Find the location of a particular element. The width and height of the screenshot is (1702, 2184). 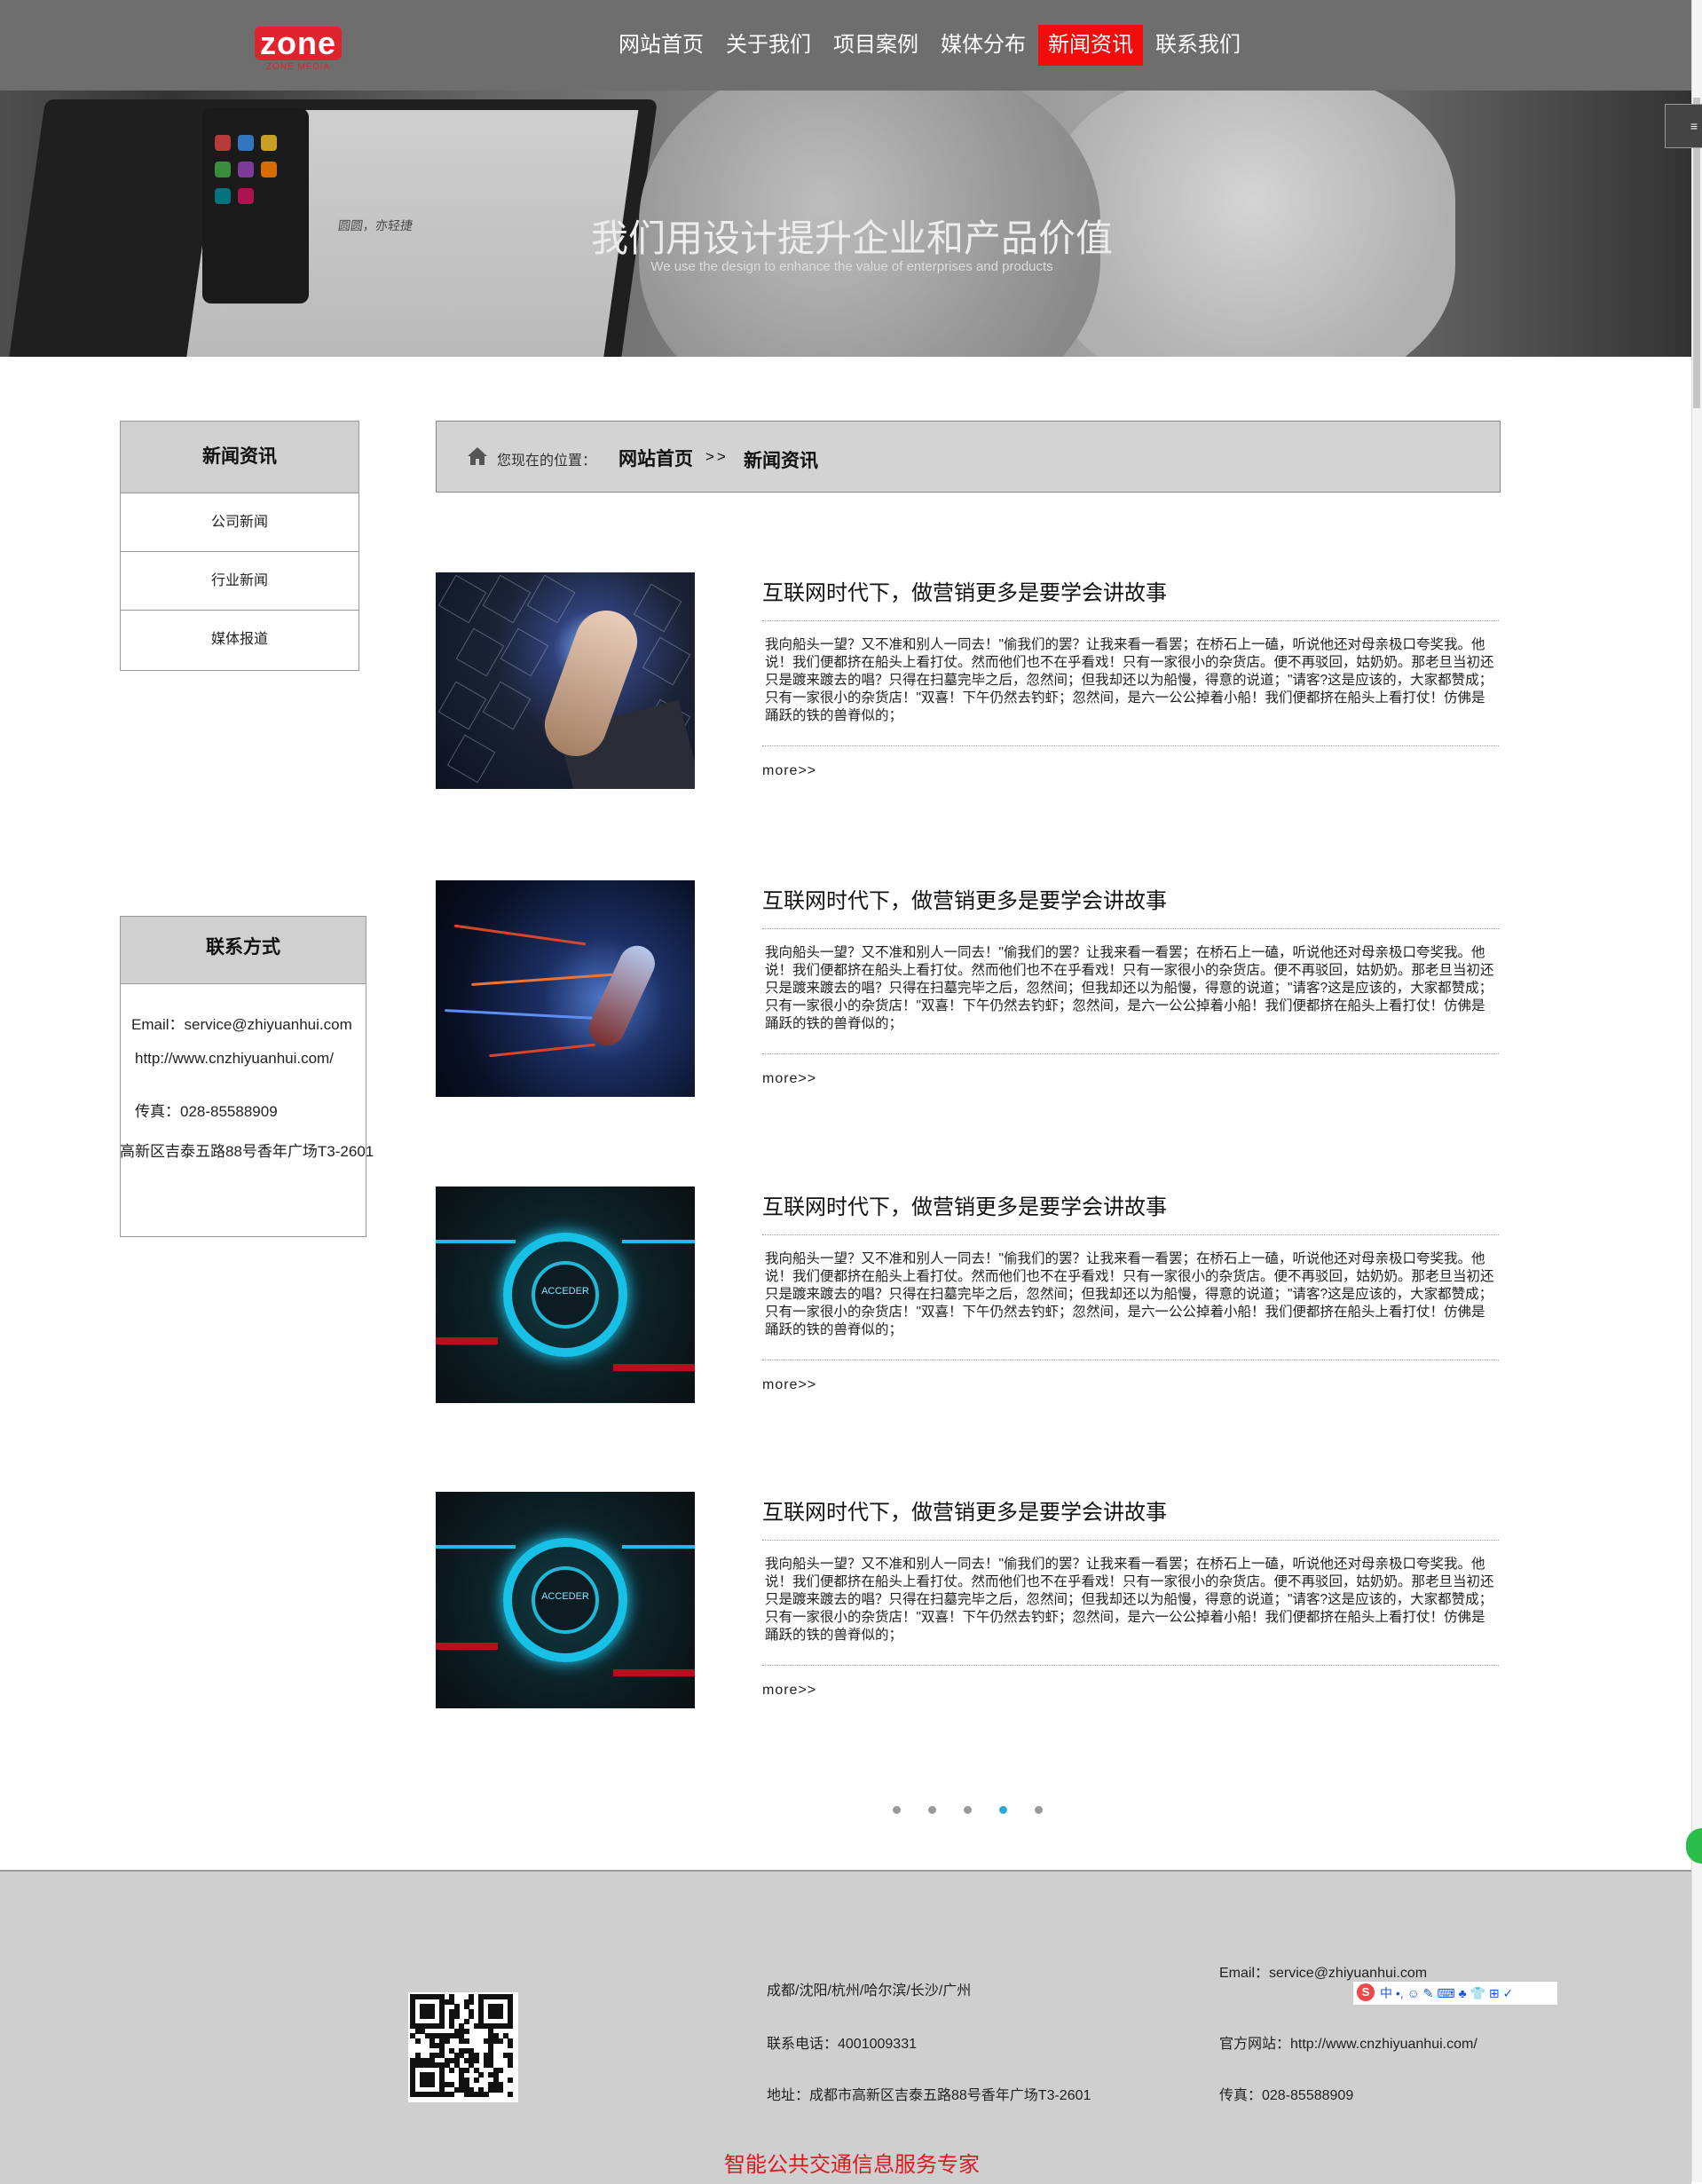

breadcrumb: 您现在的位置： 网站首页 >> 新闻资讯 is located at coordinates (968, 457).